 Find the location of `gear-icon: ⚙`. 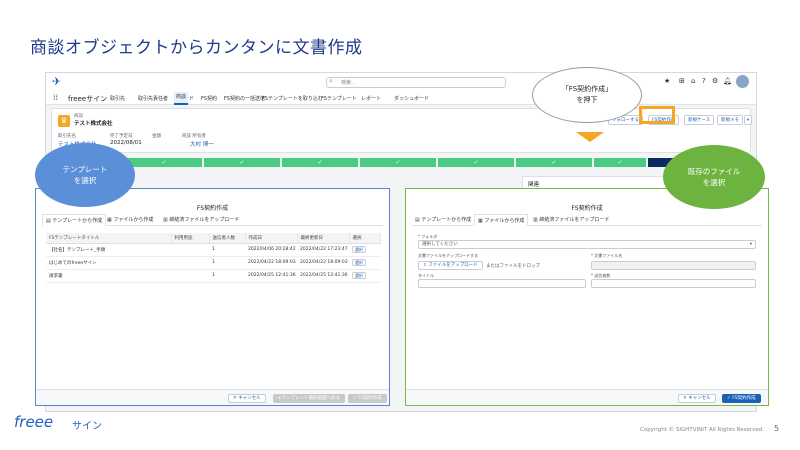

gear-icon: ⚙ is located at coordinates (715, 81).